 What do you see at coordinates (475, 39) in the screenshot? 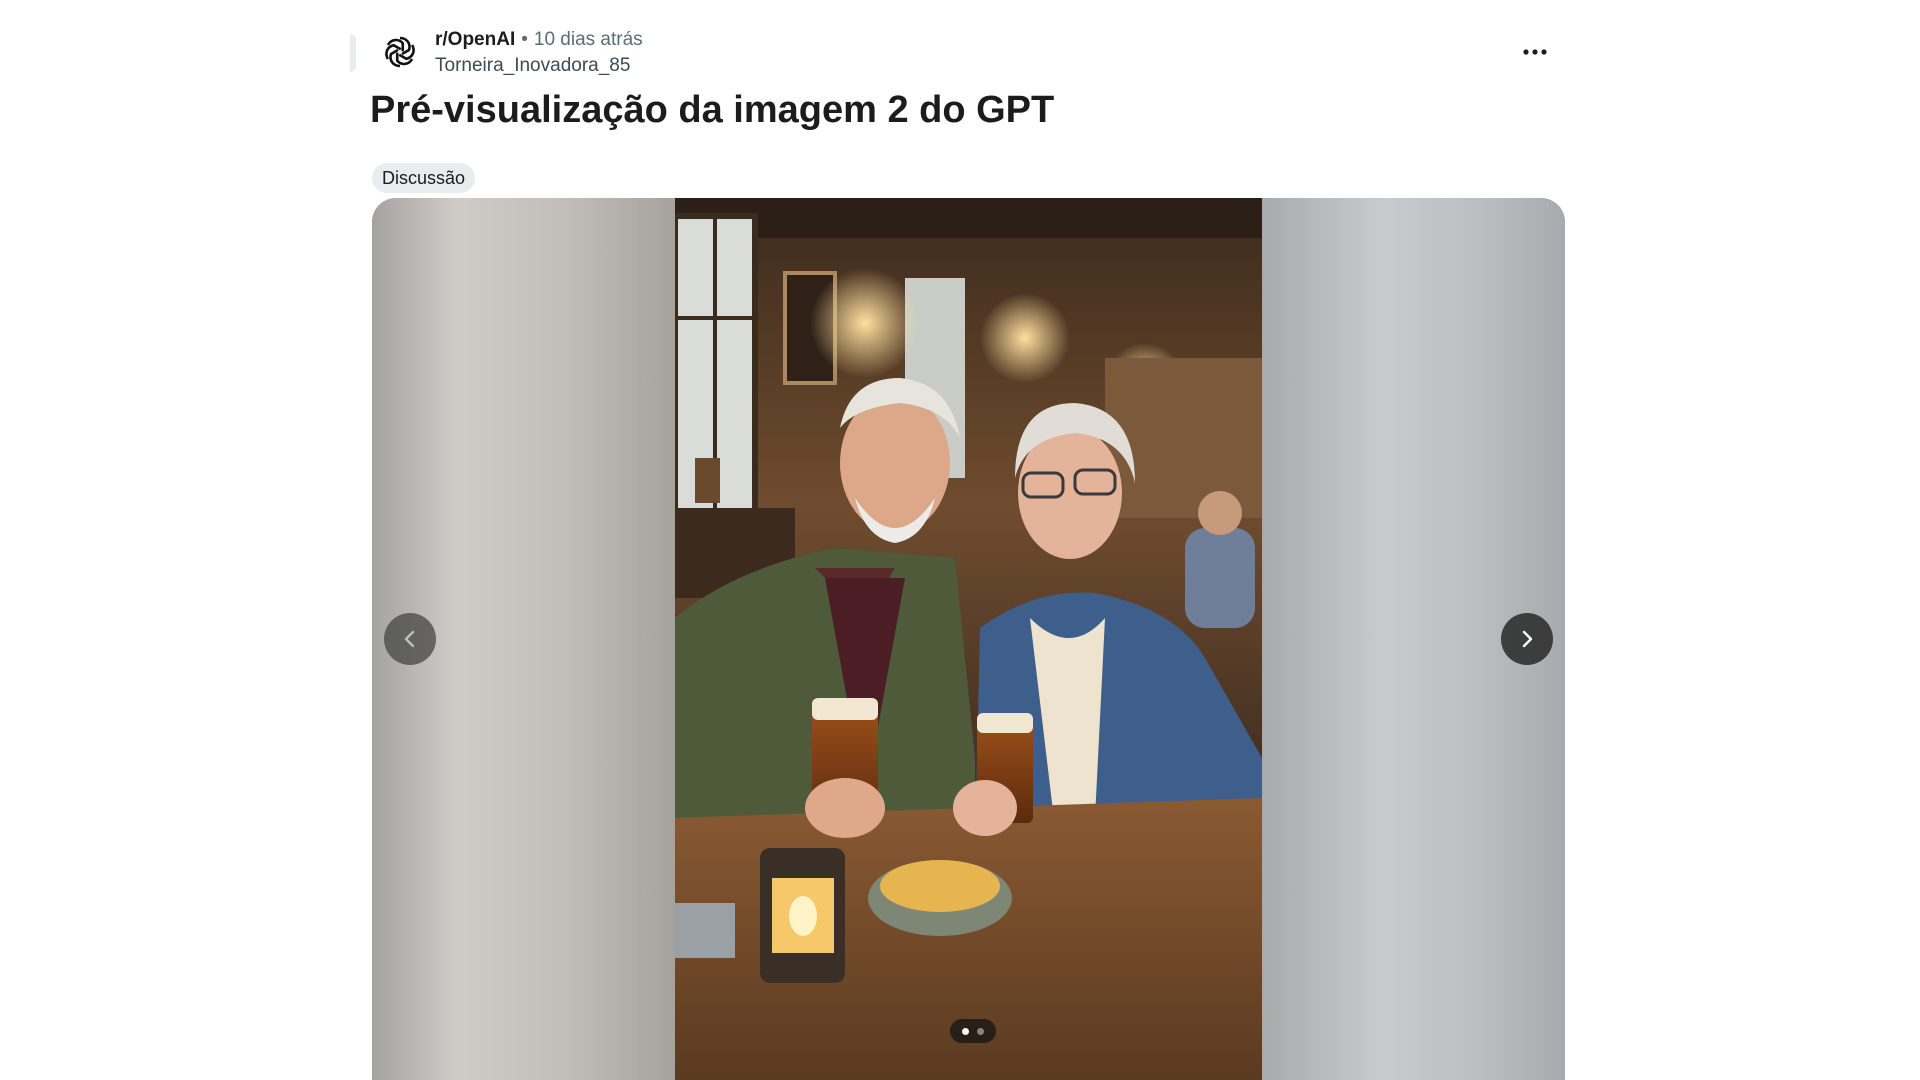
I see `subreddit-link: r/OpenAI` at bounding box center [475, 39].